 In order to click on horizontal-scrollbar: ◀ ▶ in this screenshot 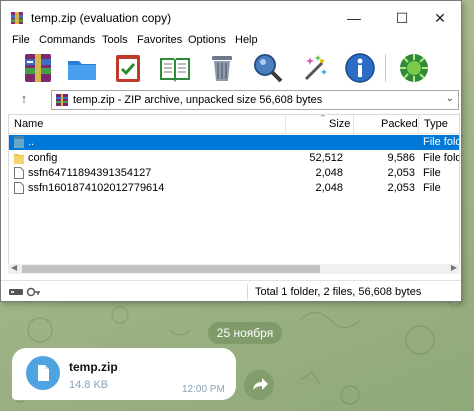, I will do `click(234, 268)`.